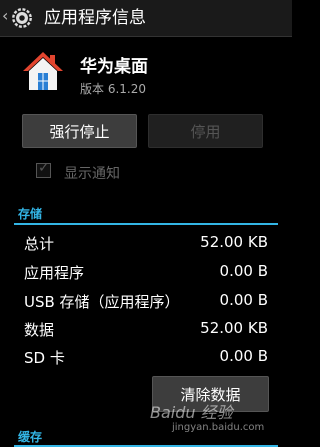 This screenshot has height=447, width=320. I want to click on usb-storage-value: 0.00 B, so click(243, 300).